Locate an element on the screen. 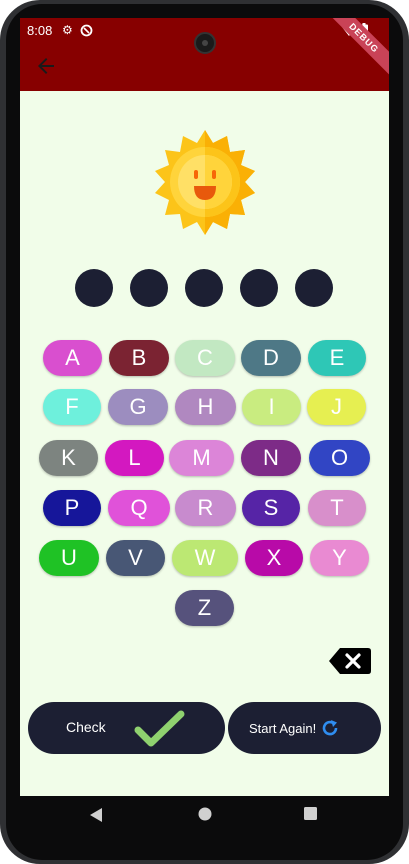 The image size is (409, 864). letter-key-c: C is located at coordinates (205, 358).